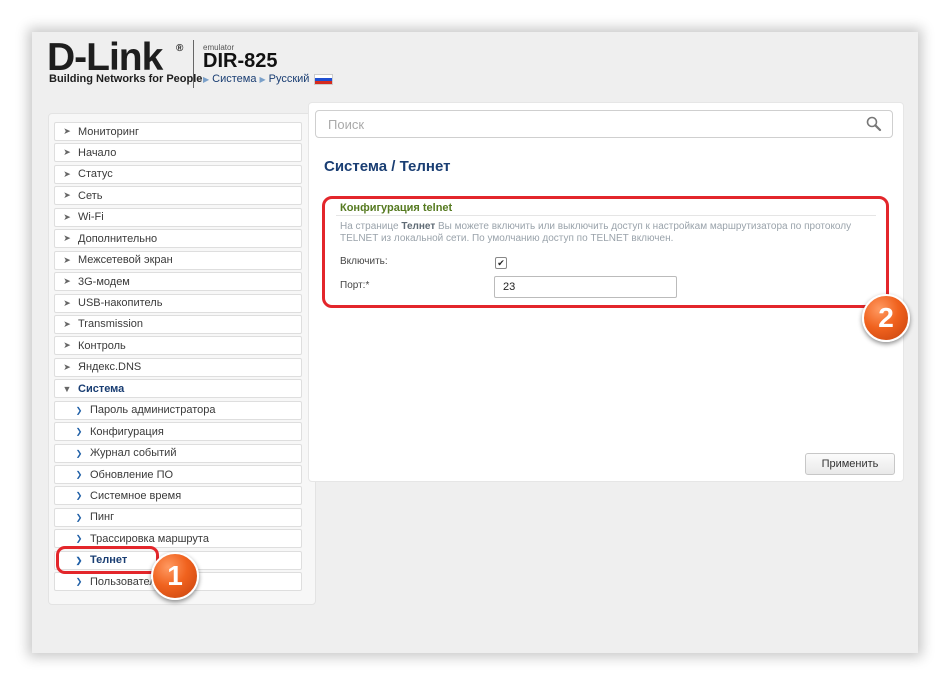  I want to click on sidebar-item-transmission: ➤ Transmission, so click(178, 324).